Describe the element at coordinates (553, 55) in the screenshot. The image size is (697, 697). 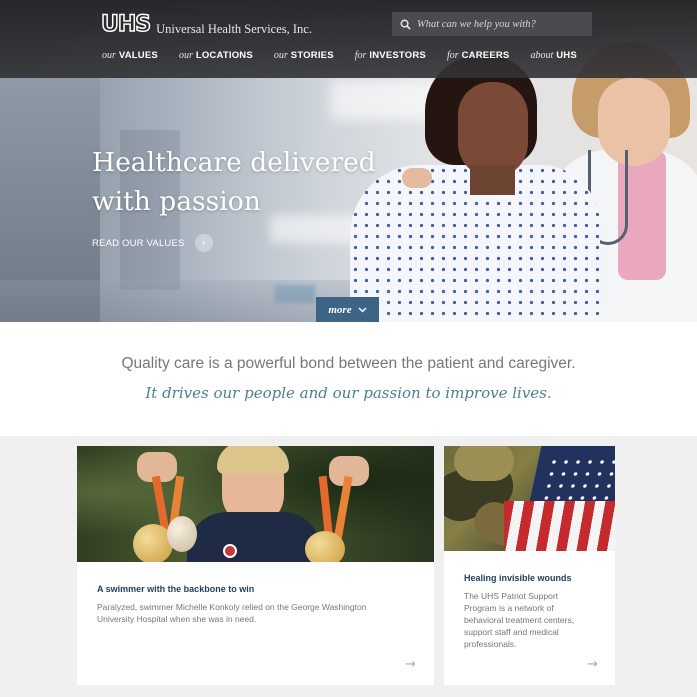
I see `nav-about: about UHS` at that location.